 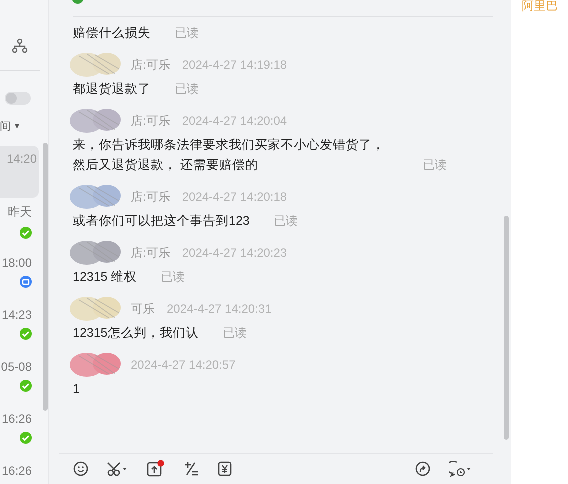 What do you see at coordinates (225, 469) in the screenshot?
I see `yuan-icon` at bounding box center [225, 469].